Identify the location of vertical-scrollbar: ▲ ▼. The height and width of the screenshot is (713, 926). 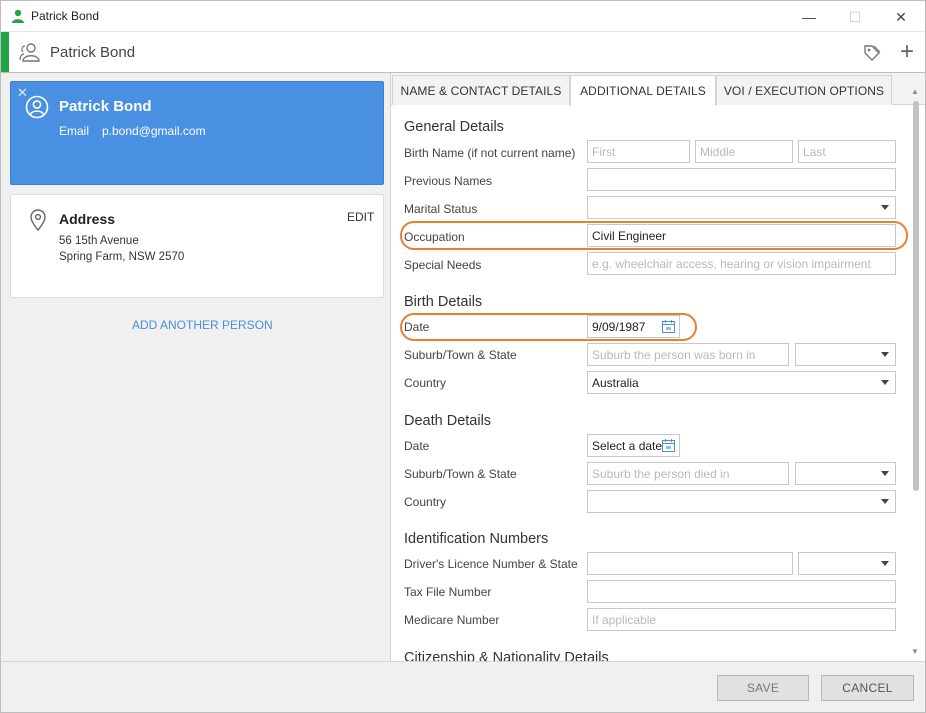
(915, 373).